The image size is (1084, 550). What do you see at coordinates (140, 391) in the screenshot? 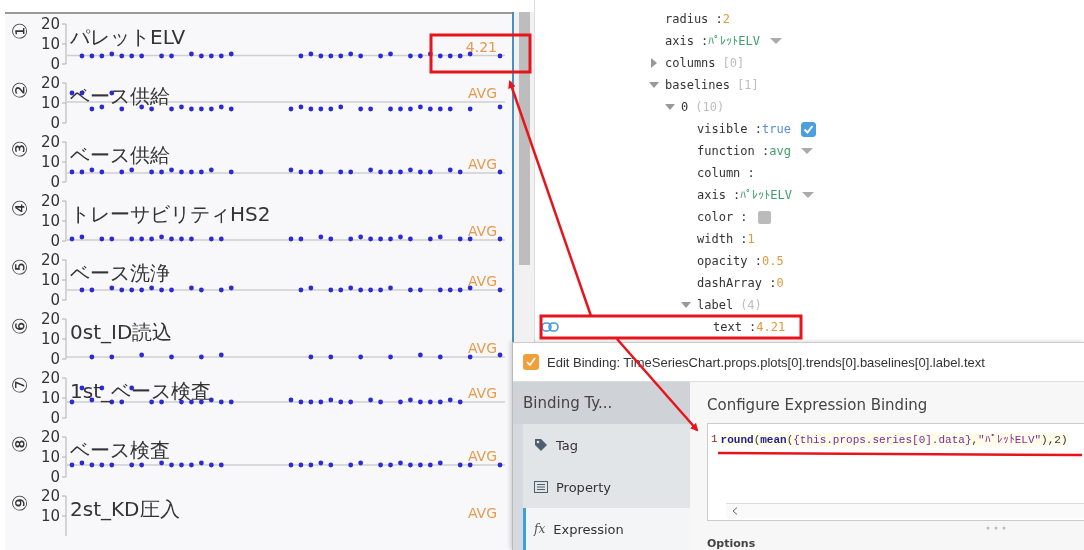
I see `chart-title: 1st_ベース検査` at bounding box center [140, 391].